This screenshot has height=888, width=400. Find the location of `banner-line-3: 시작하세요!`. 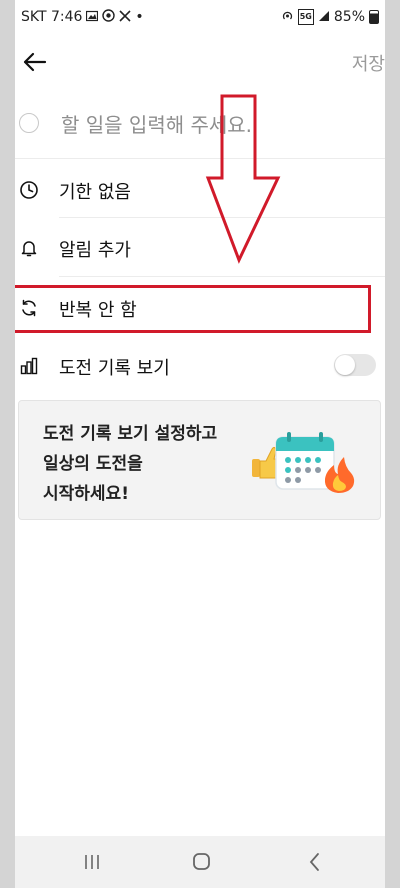

banner-line-3: 시작하세요! is located at coordinates (86, 494).